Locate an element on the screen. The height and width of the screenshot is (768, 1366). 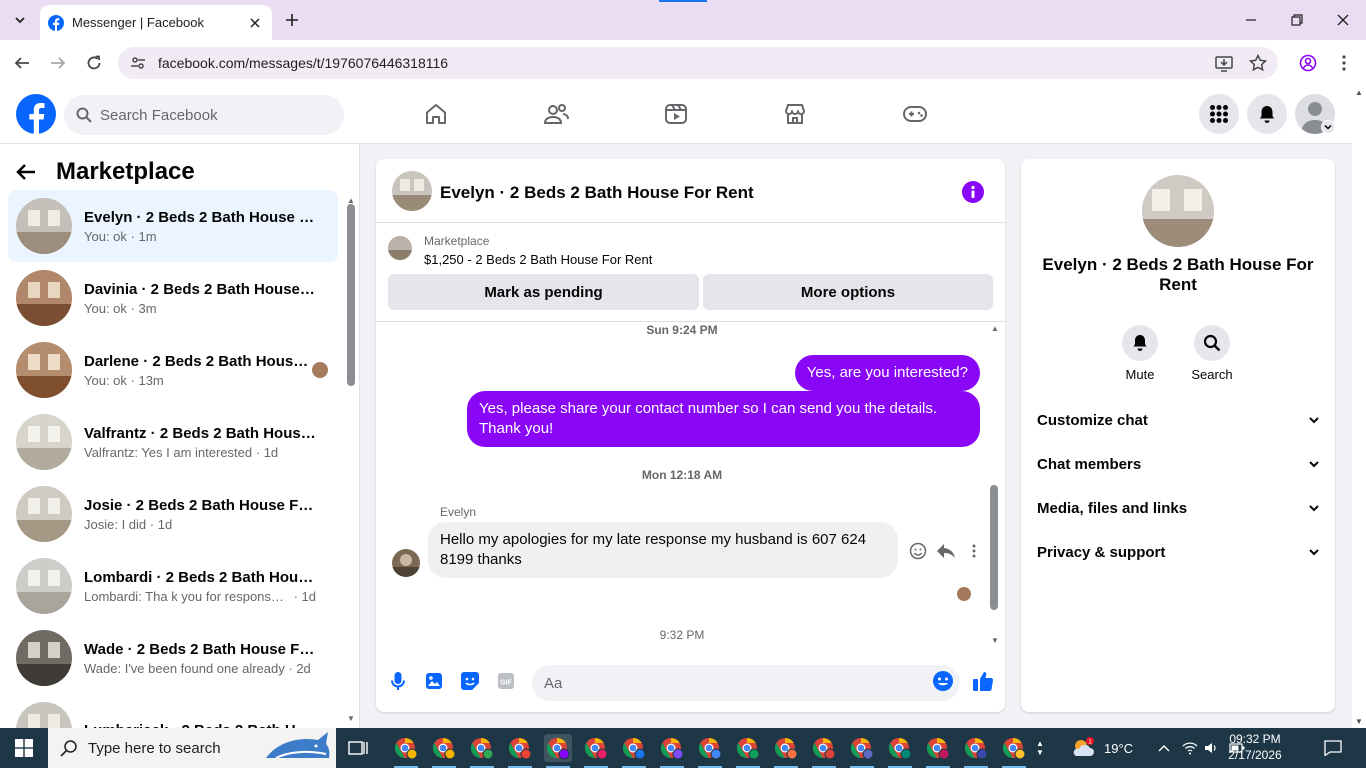
emoji-icon is located at coordinates (943, 681).